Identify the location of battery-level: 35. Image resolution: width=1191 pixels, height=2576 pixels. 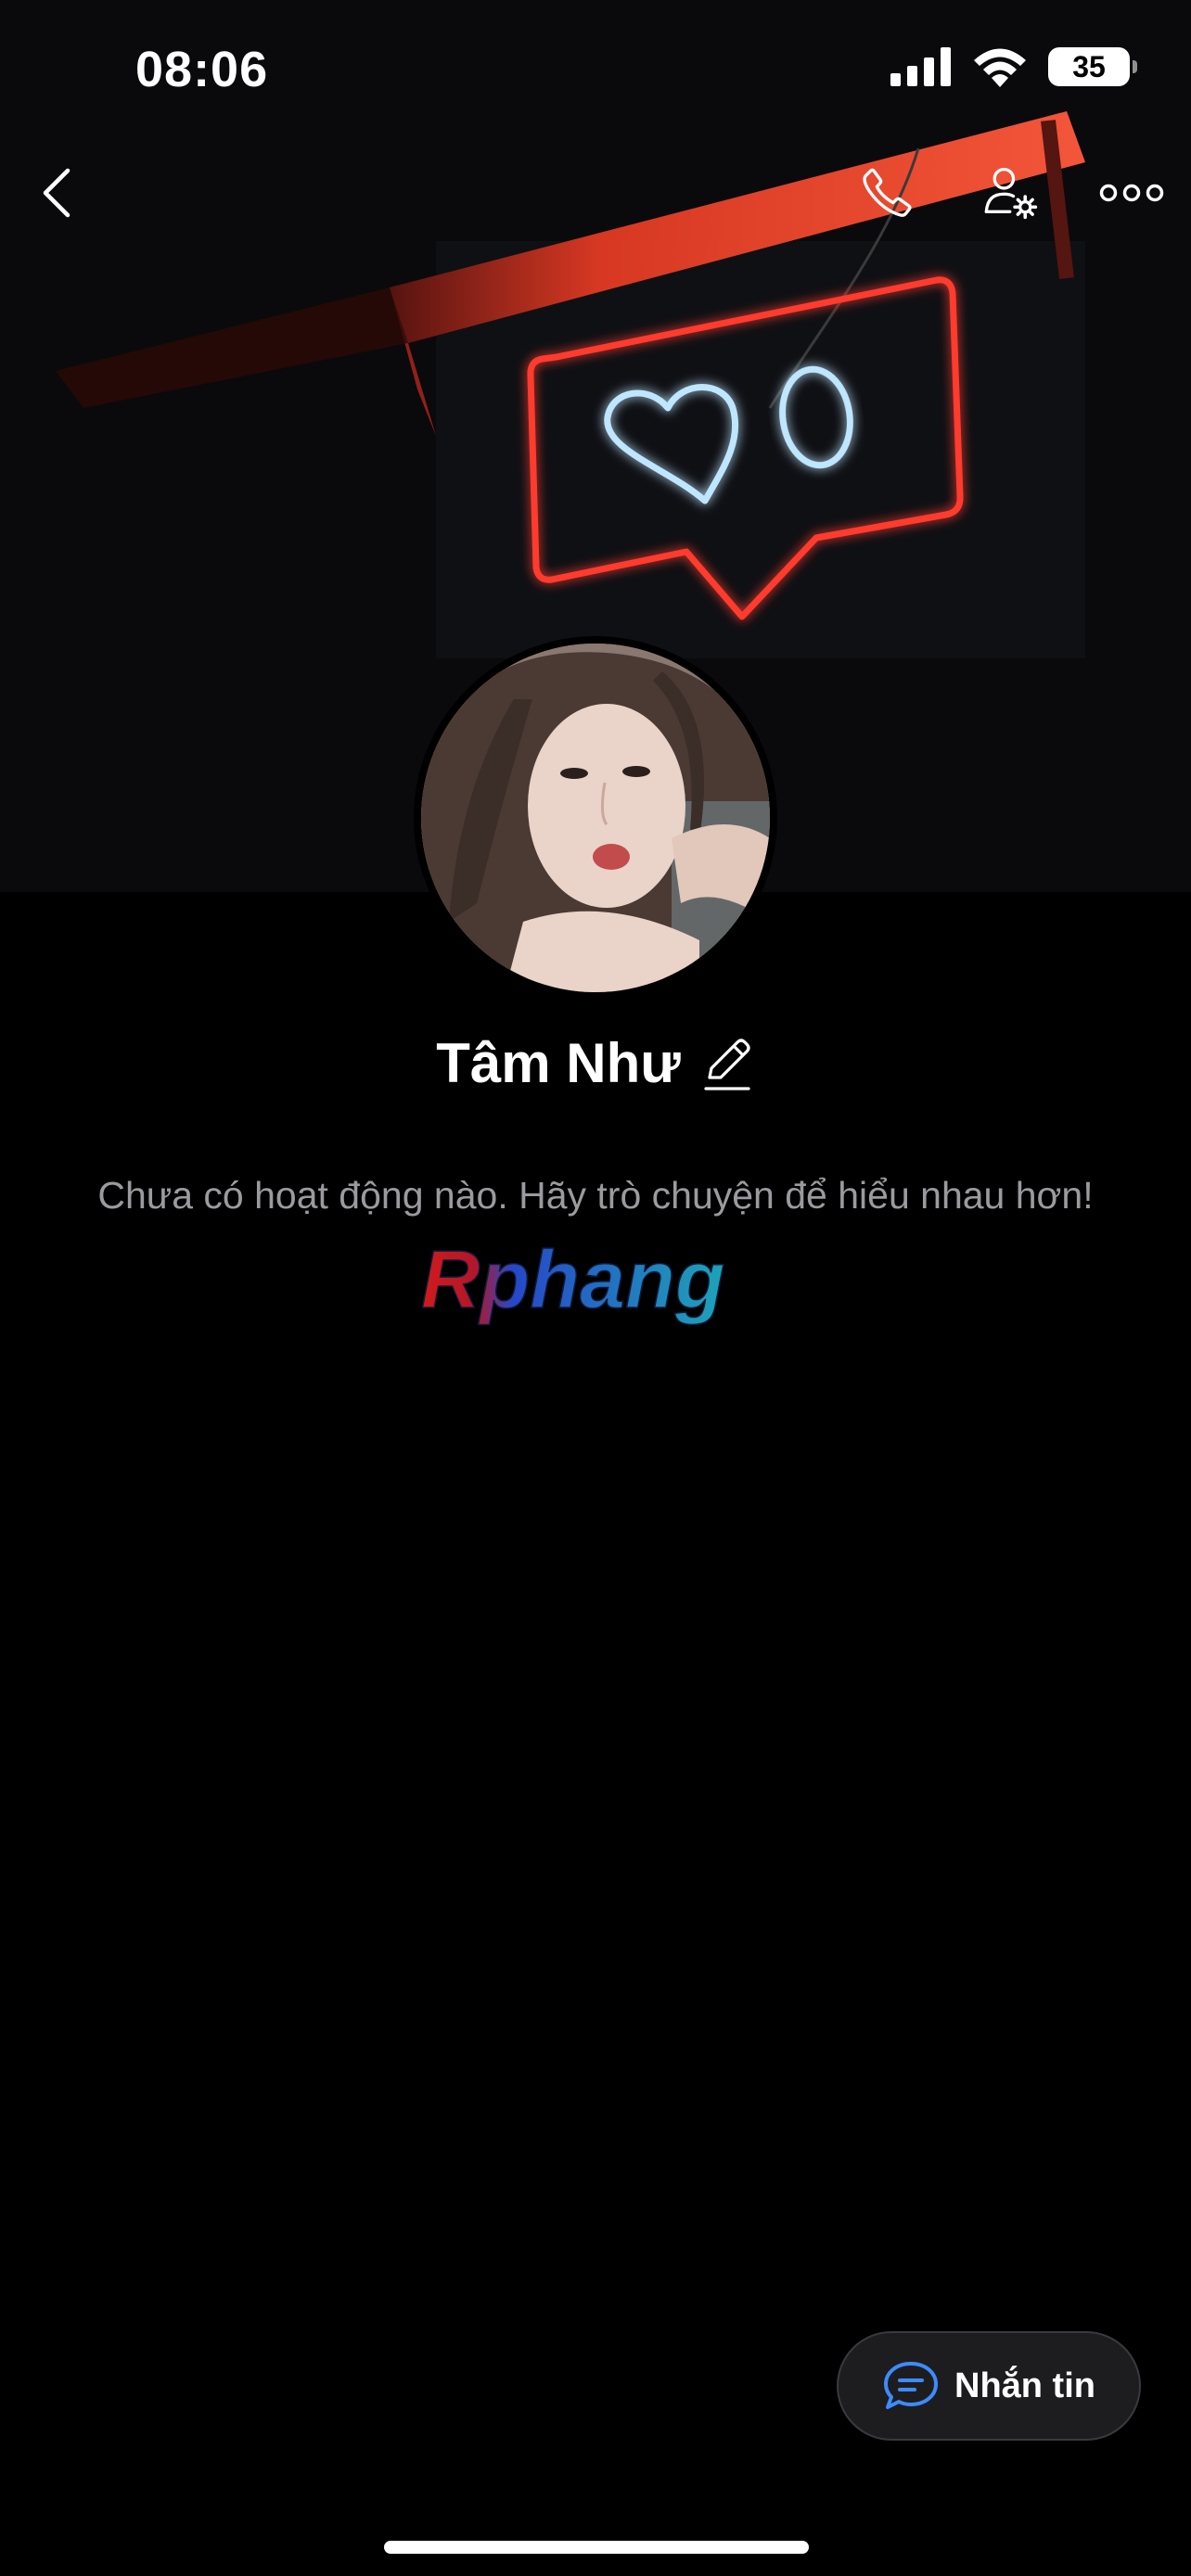
(1089, 66).